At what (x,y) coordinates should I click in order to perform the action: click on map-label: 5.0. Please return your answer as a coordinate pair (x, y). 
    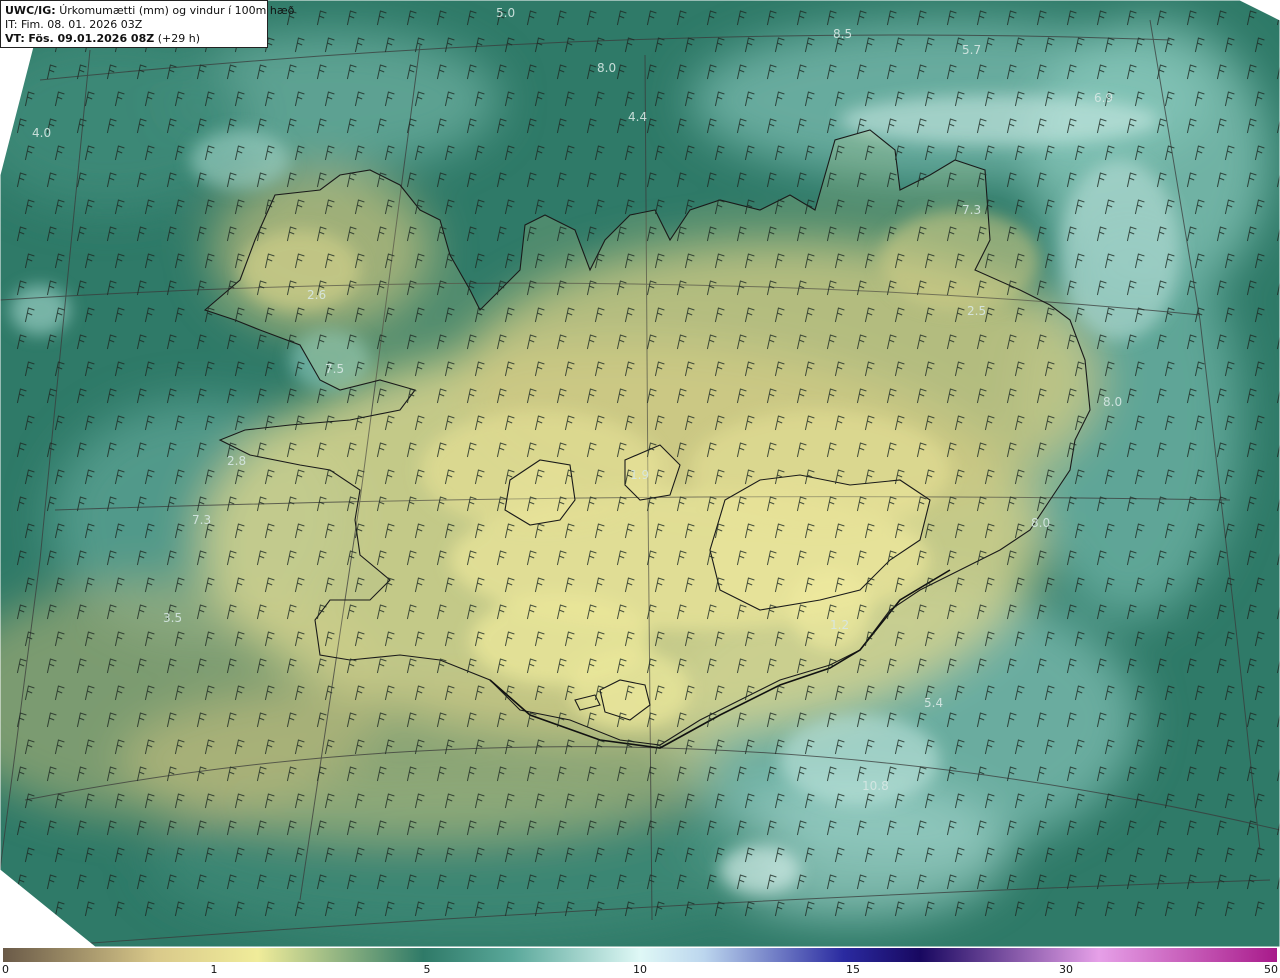
    Looking at the image, I should click on (506, 13).